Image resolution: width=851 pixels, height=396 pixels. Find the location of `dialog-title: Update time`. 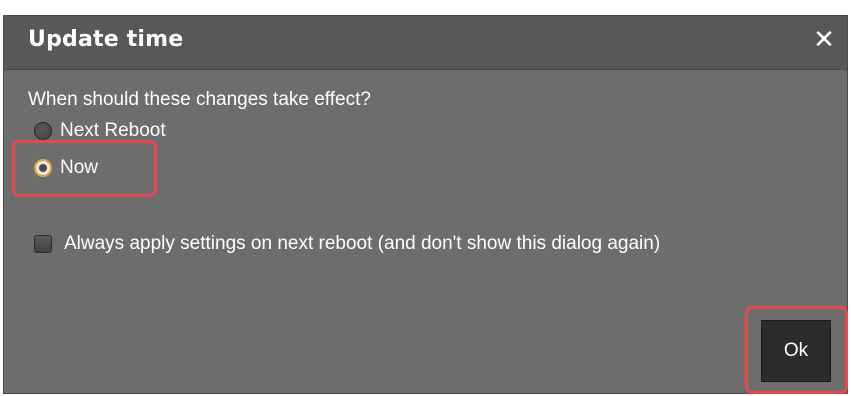

dialog-title: Update time is located at coordinates (106, 39).